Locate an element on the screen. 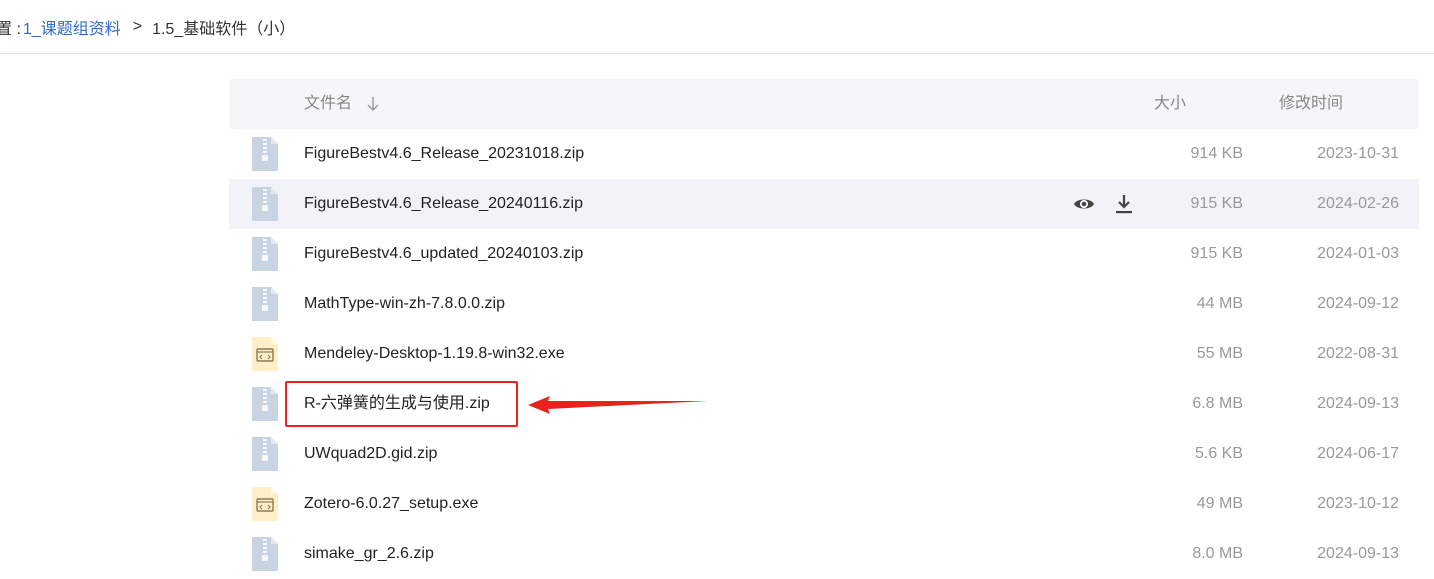  file-size: 914 KB is located at coordinates (1216, 153).